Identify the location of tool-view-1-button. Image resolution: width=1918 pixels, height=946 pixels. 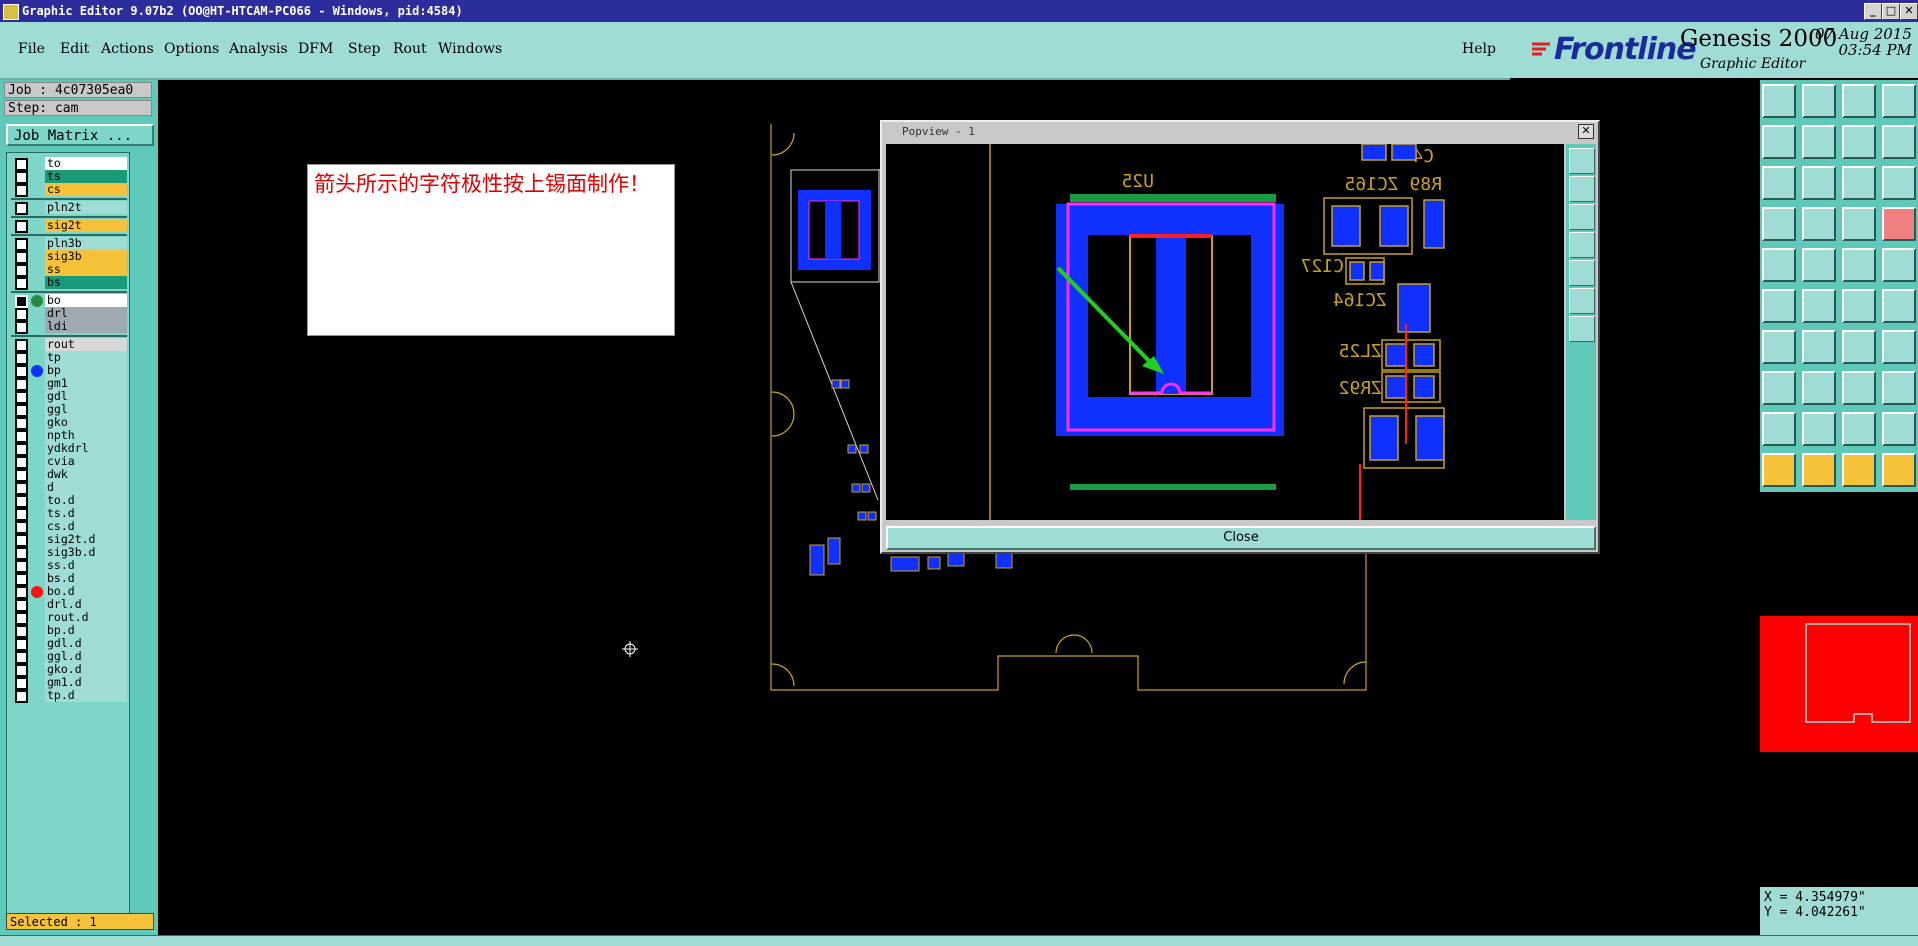
(1779, 224).